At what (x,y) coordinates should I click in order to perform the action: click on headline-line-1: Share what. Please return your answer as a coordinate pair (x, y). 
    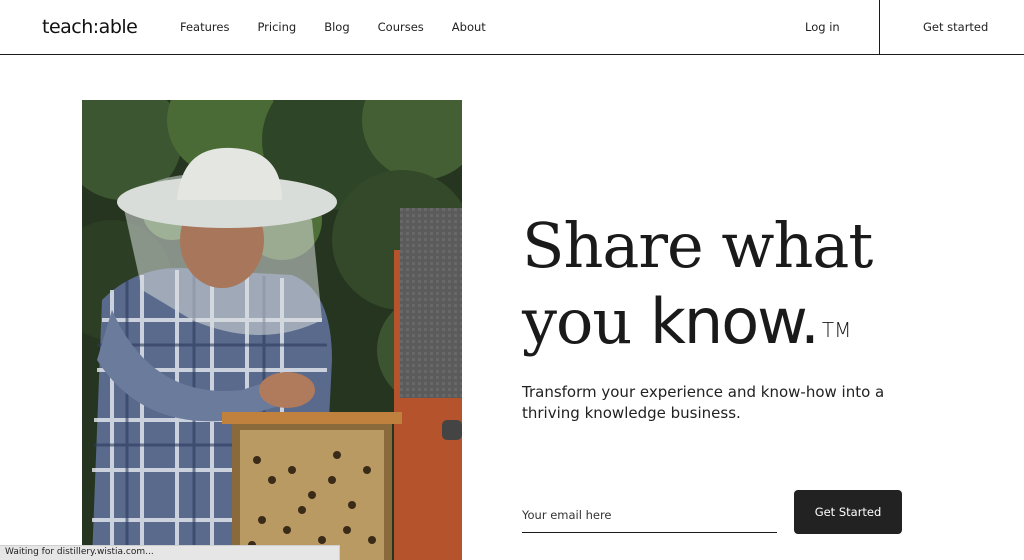
    Looking at the image, I should click on (697, 245).